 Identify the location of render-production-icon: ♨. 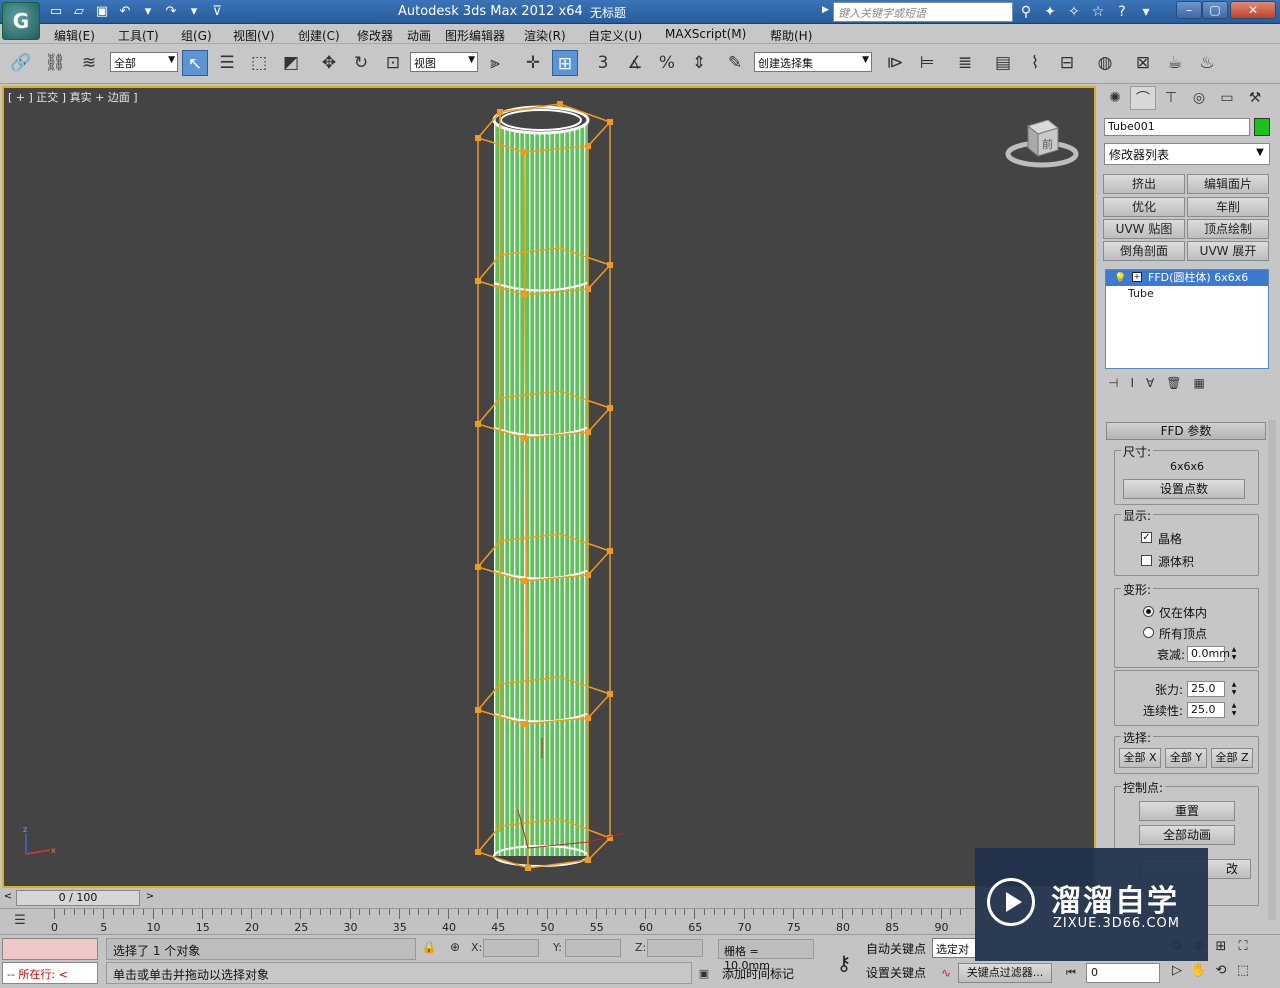
(1207, 63).